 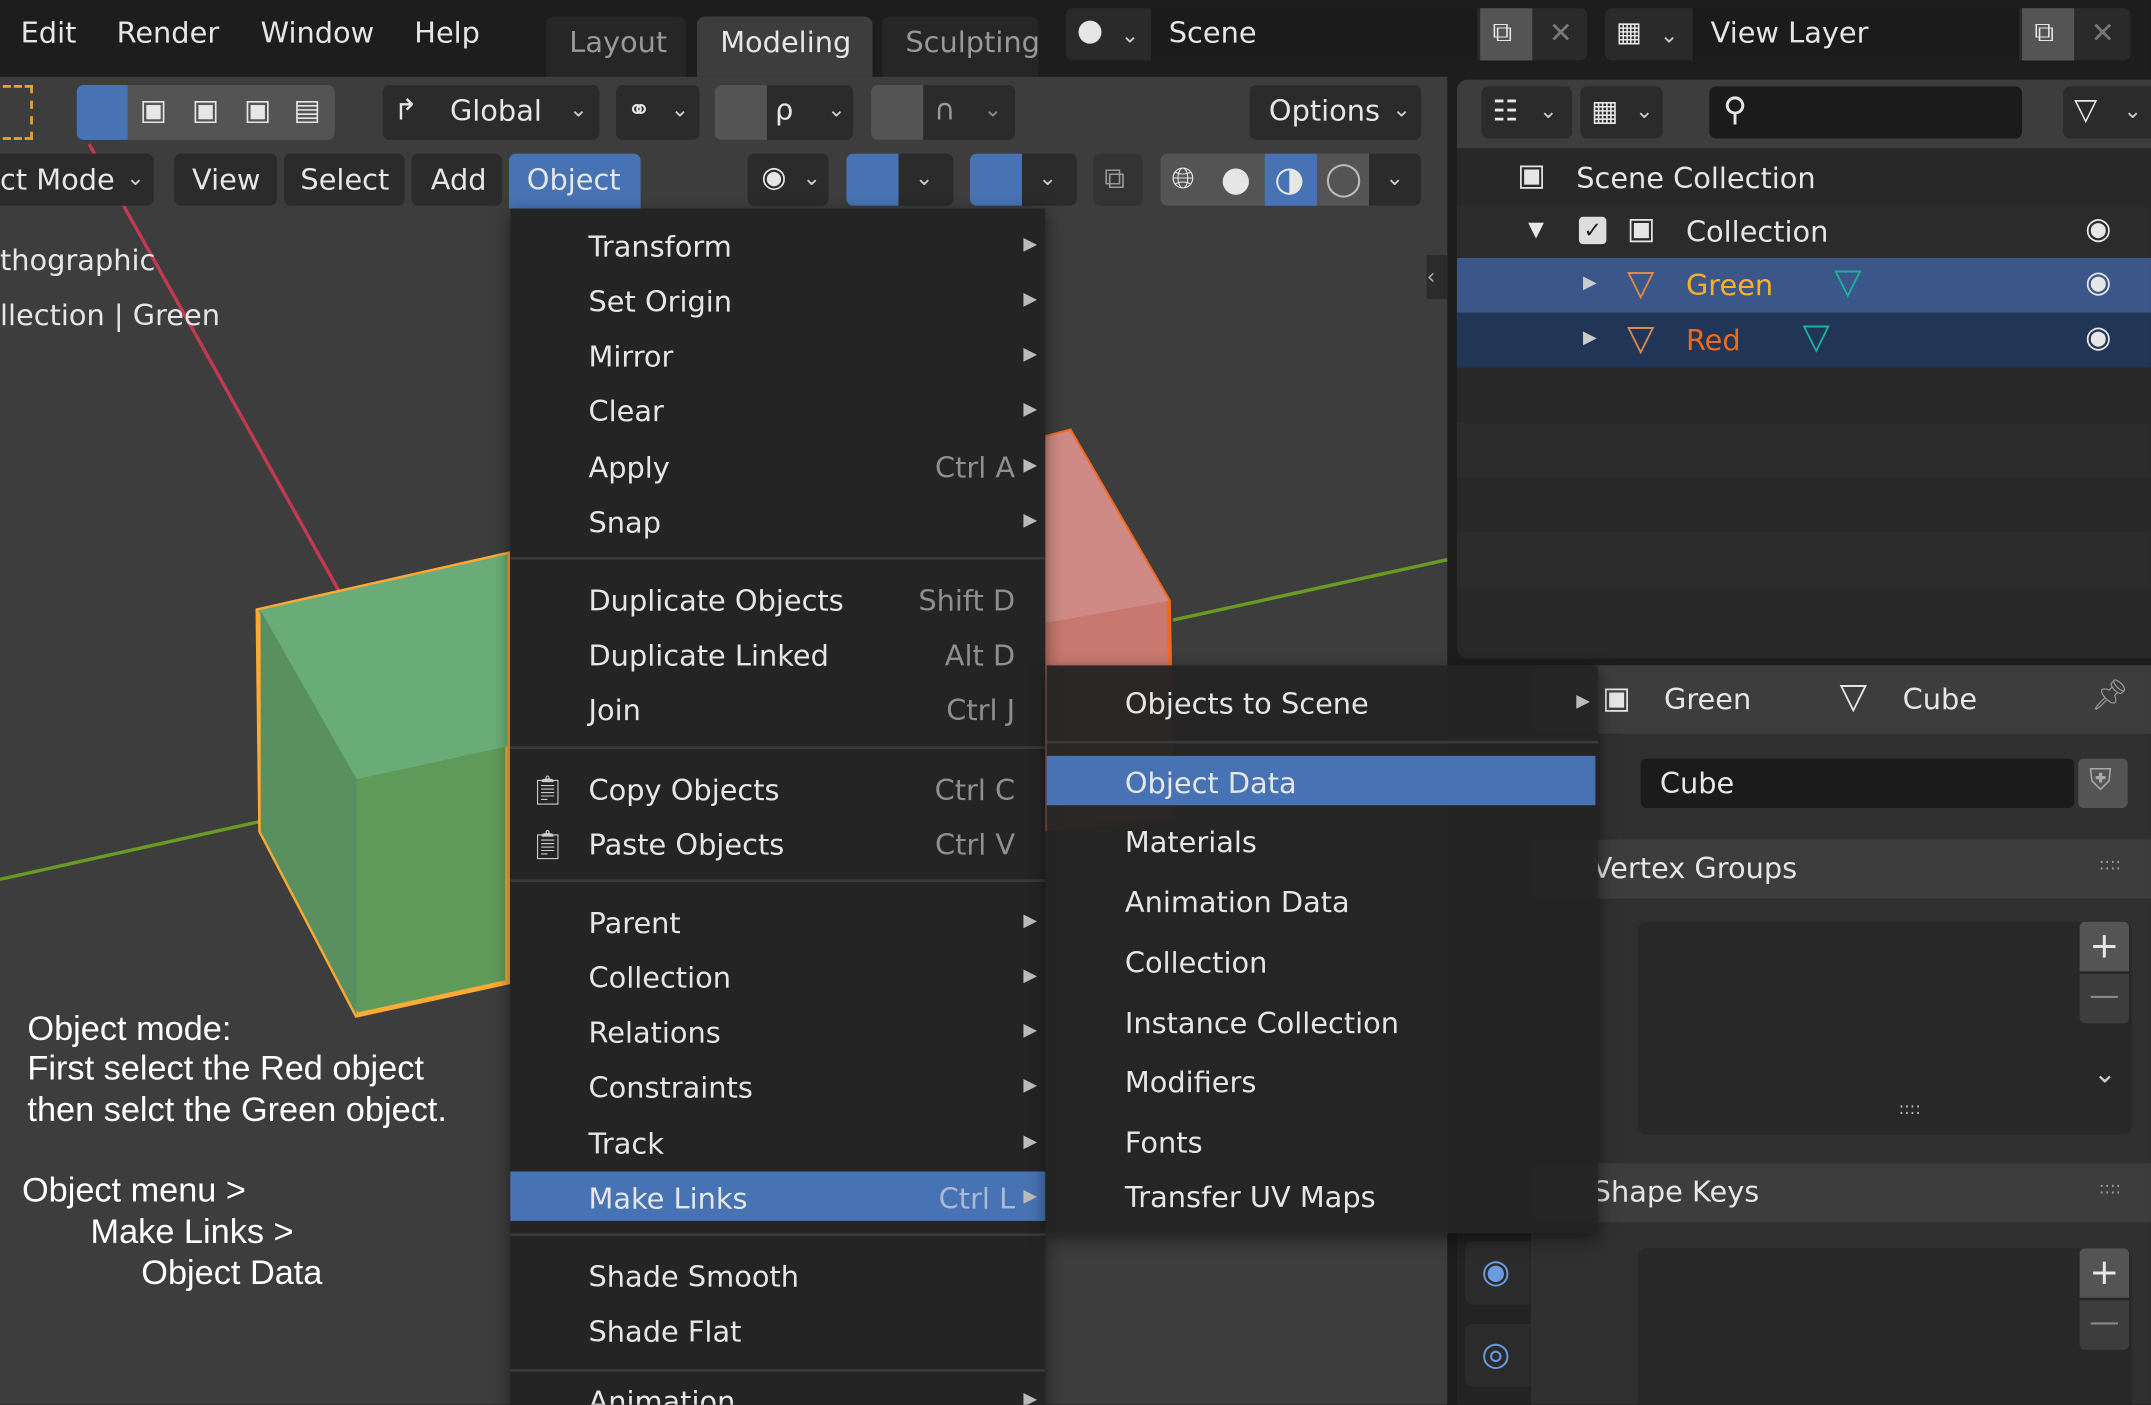 I want to click on pivot-point-dropdown: ⚭ ⌄, so click(x=657, y=112).